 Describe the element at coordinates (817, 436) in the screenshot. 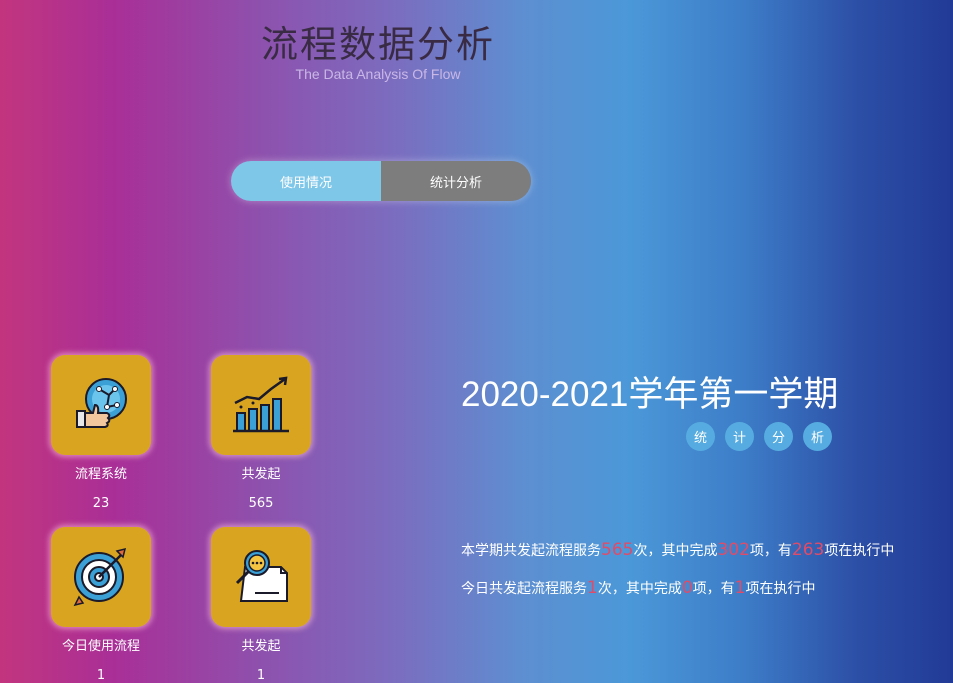

I see `badge-xi: 析` at that location.